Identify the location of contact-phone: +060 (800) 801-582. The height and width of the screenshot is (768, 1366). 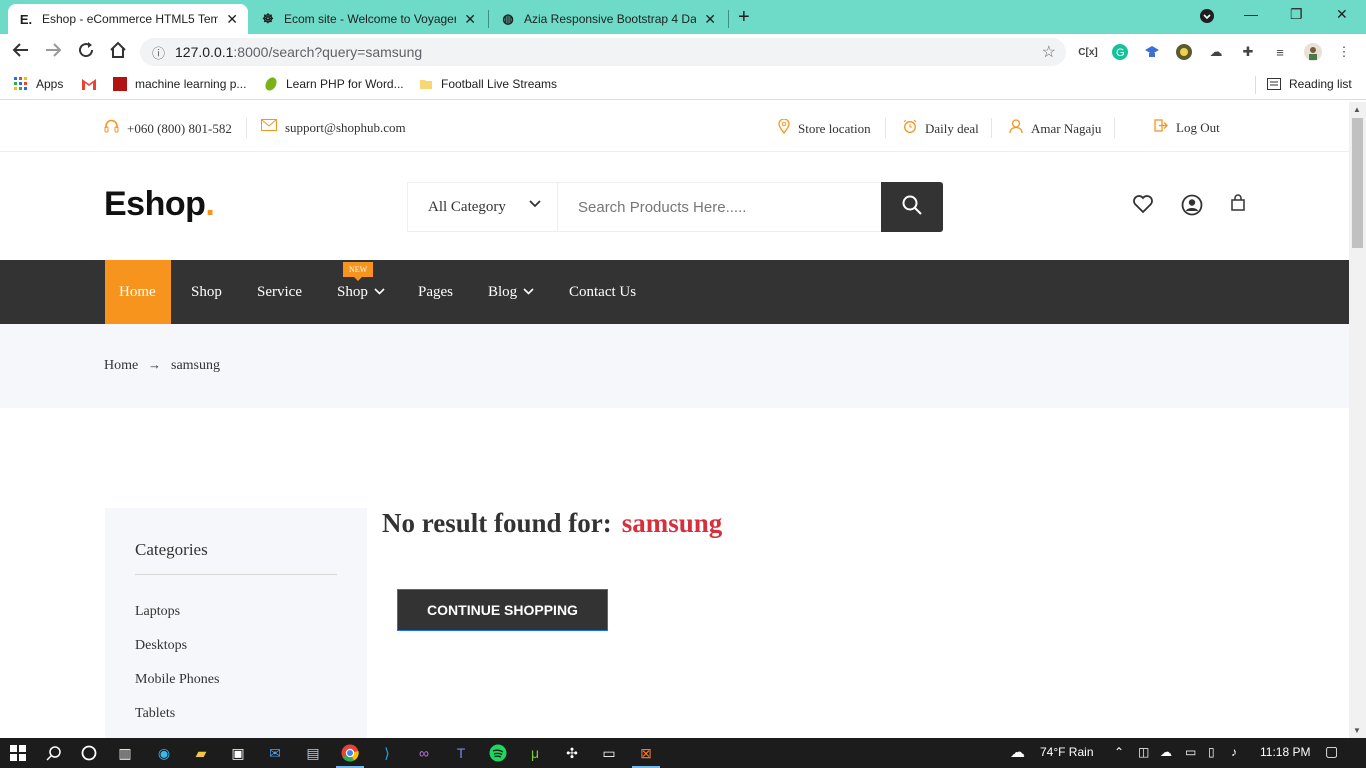
(168, 129).